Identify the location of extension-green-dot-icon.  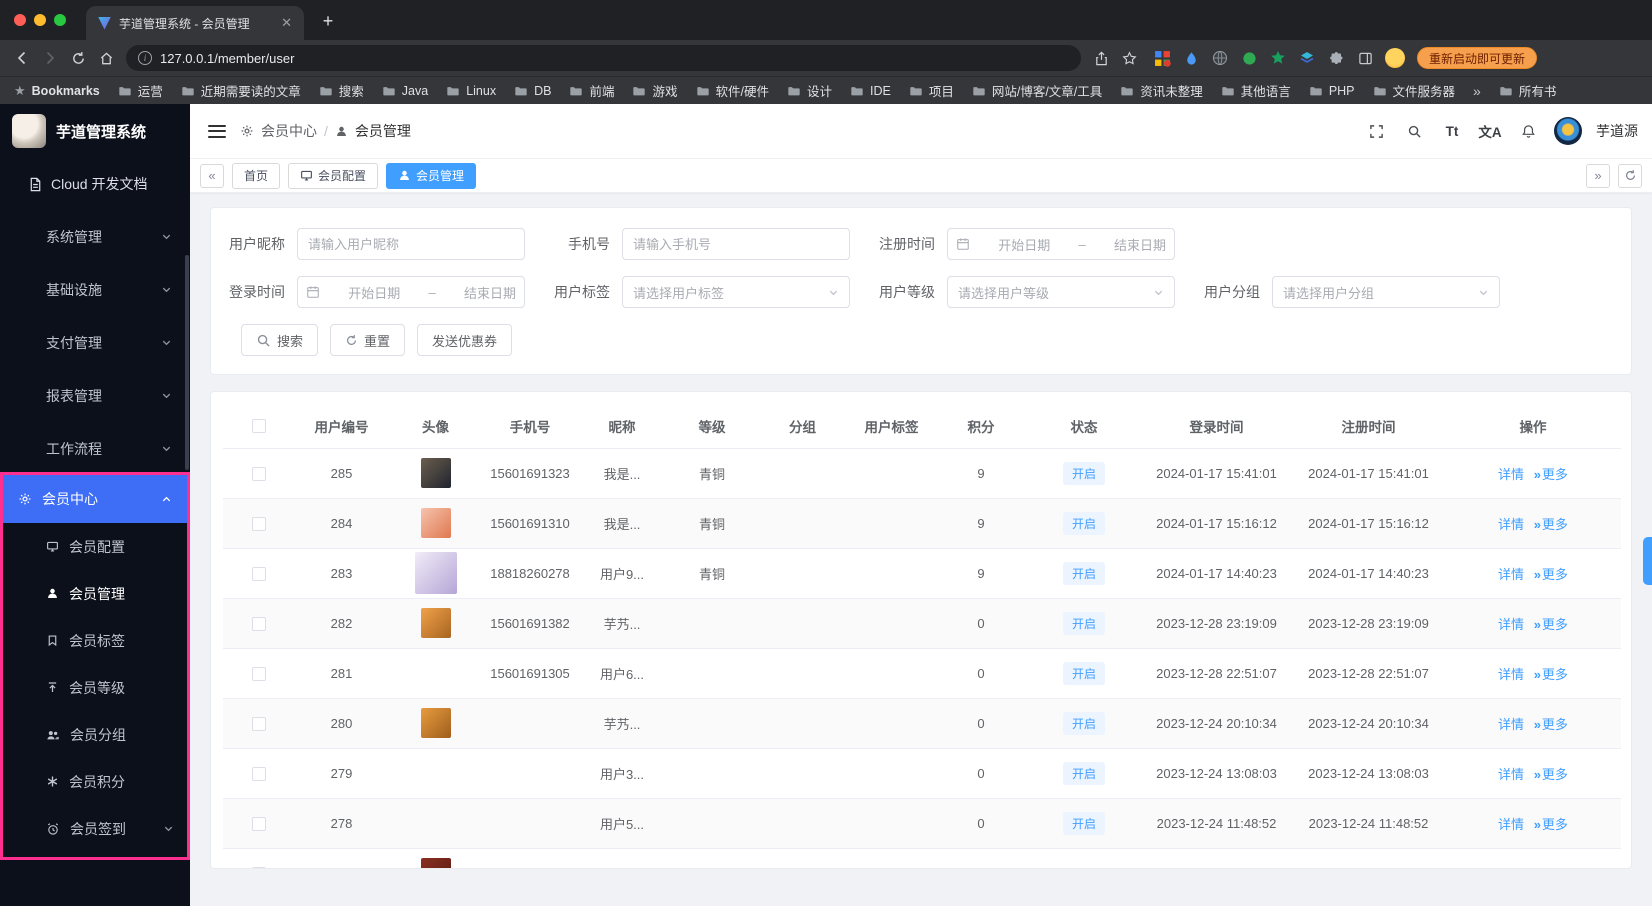
(1249, 58).